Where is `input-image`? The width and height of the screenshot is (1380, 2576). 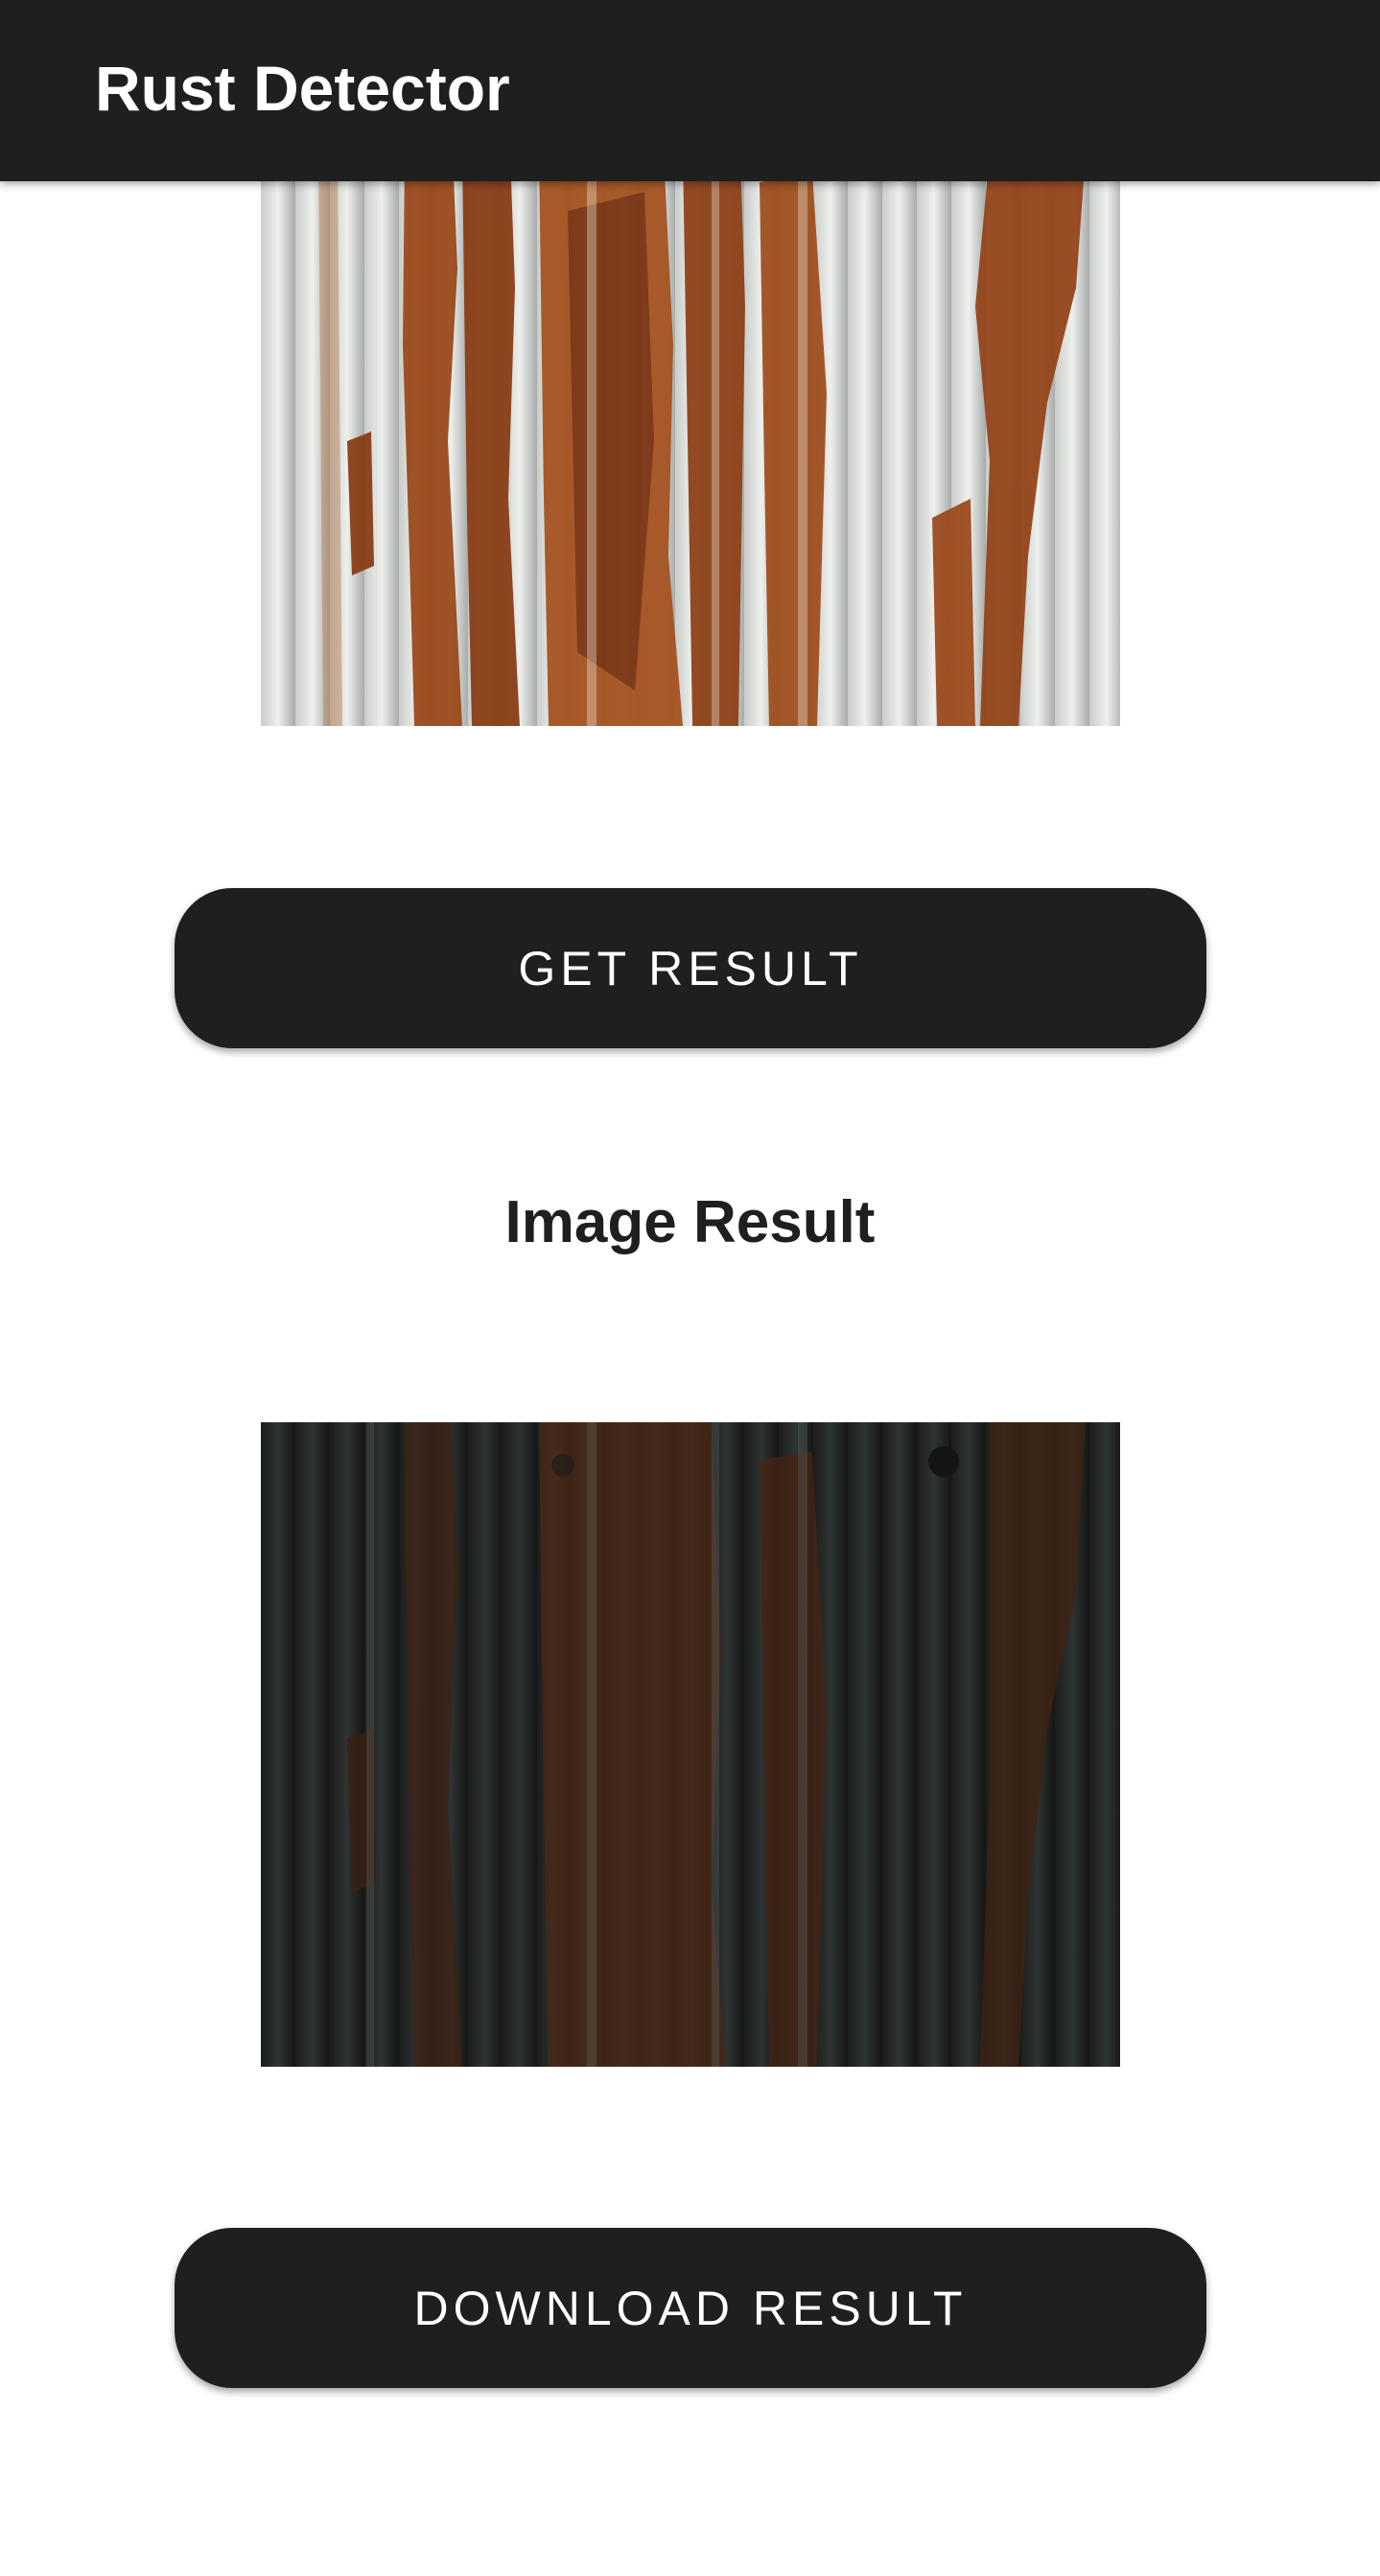
input-image is located at coordinates (690, 439).